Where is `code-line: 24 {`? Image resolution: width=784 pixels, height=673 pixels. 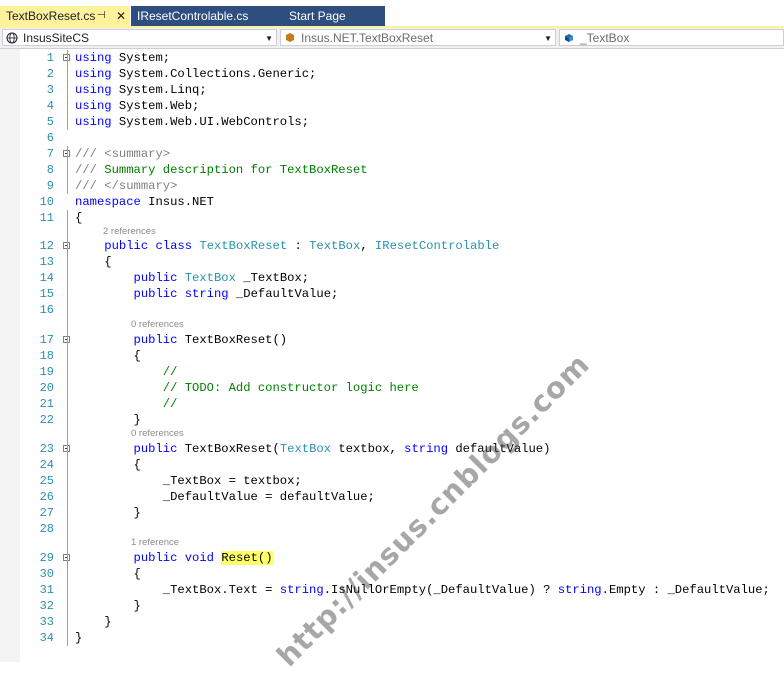 code-line: 24 { is located at coordinates (392, 465).